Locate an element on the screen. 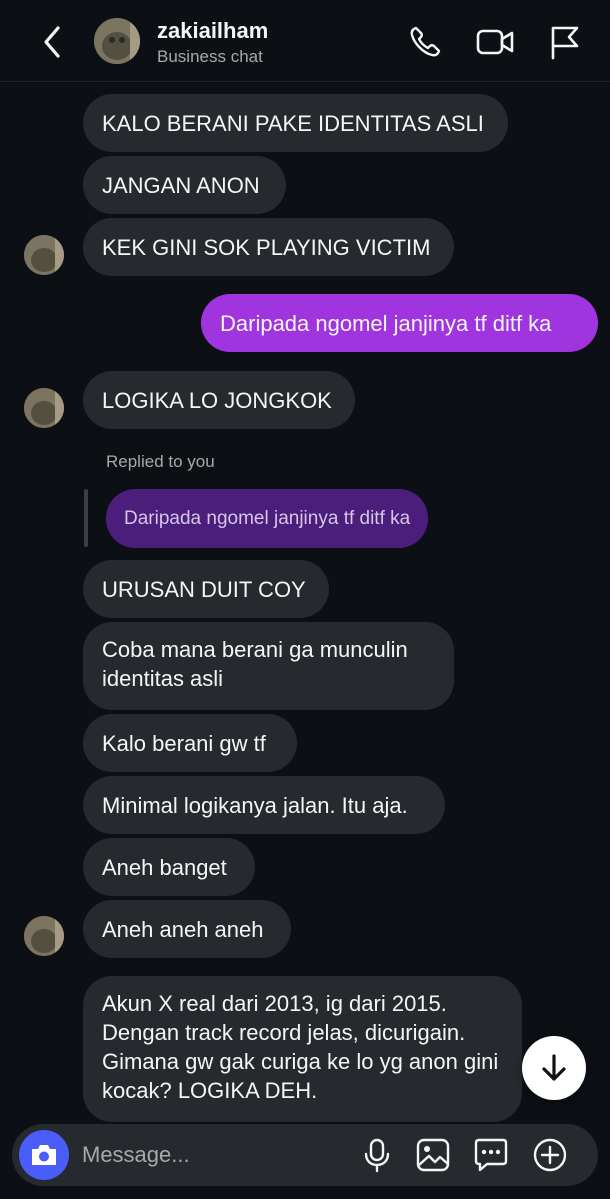  chat-header: zakiailham Business chat is located at coordinates (305, 41).